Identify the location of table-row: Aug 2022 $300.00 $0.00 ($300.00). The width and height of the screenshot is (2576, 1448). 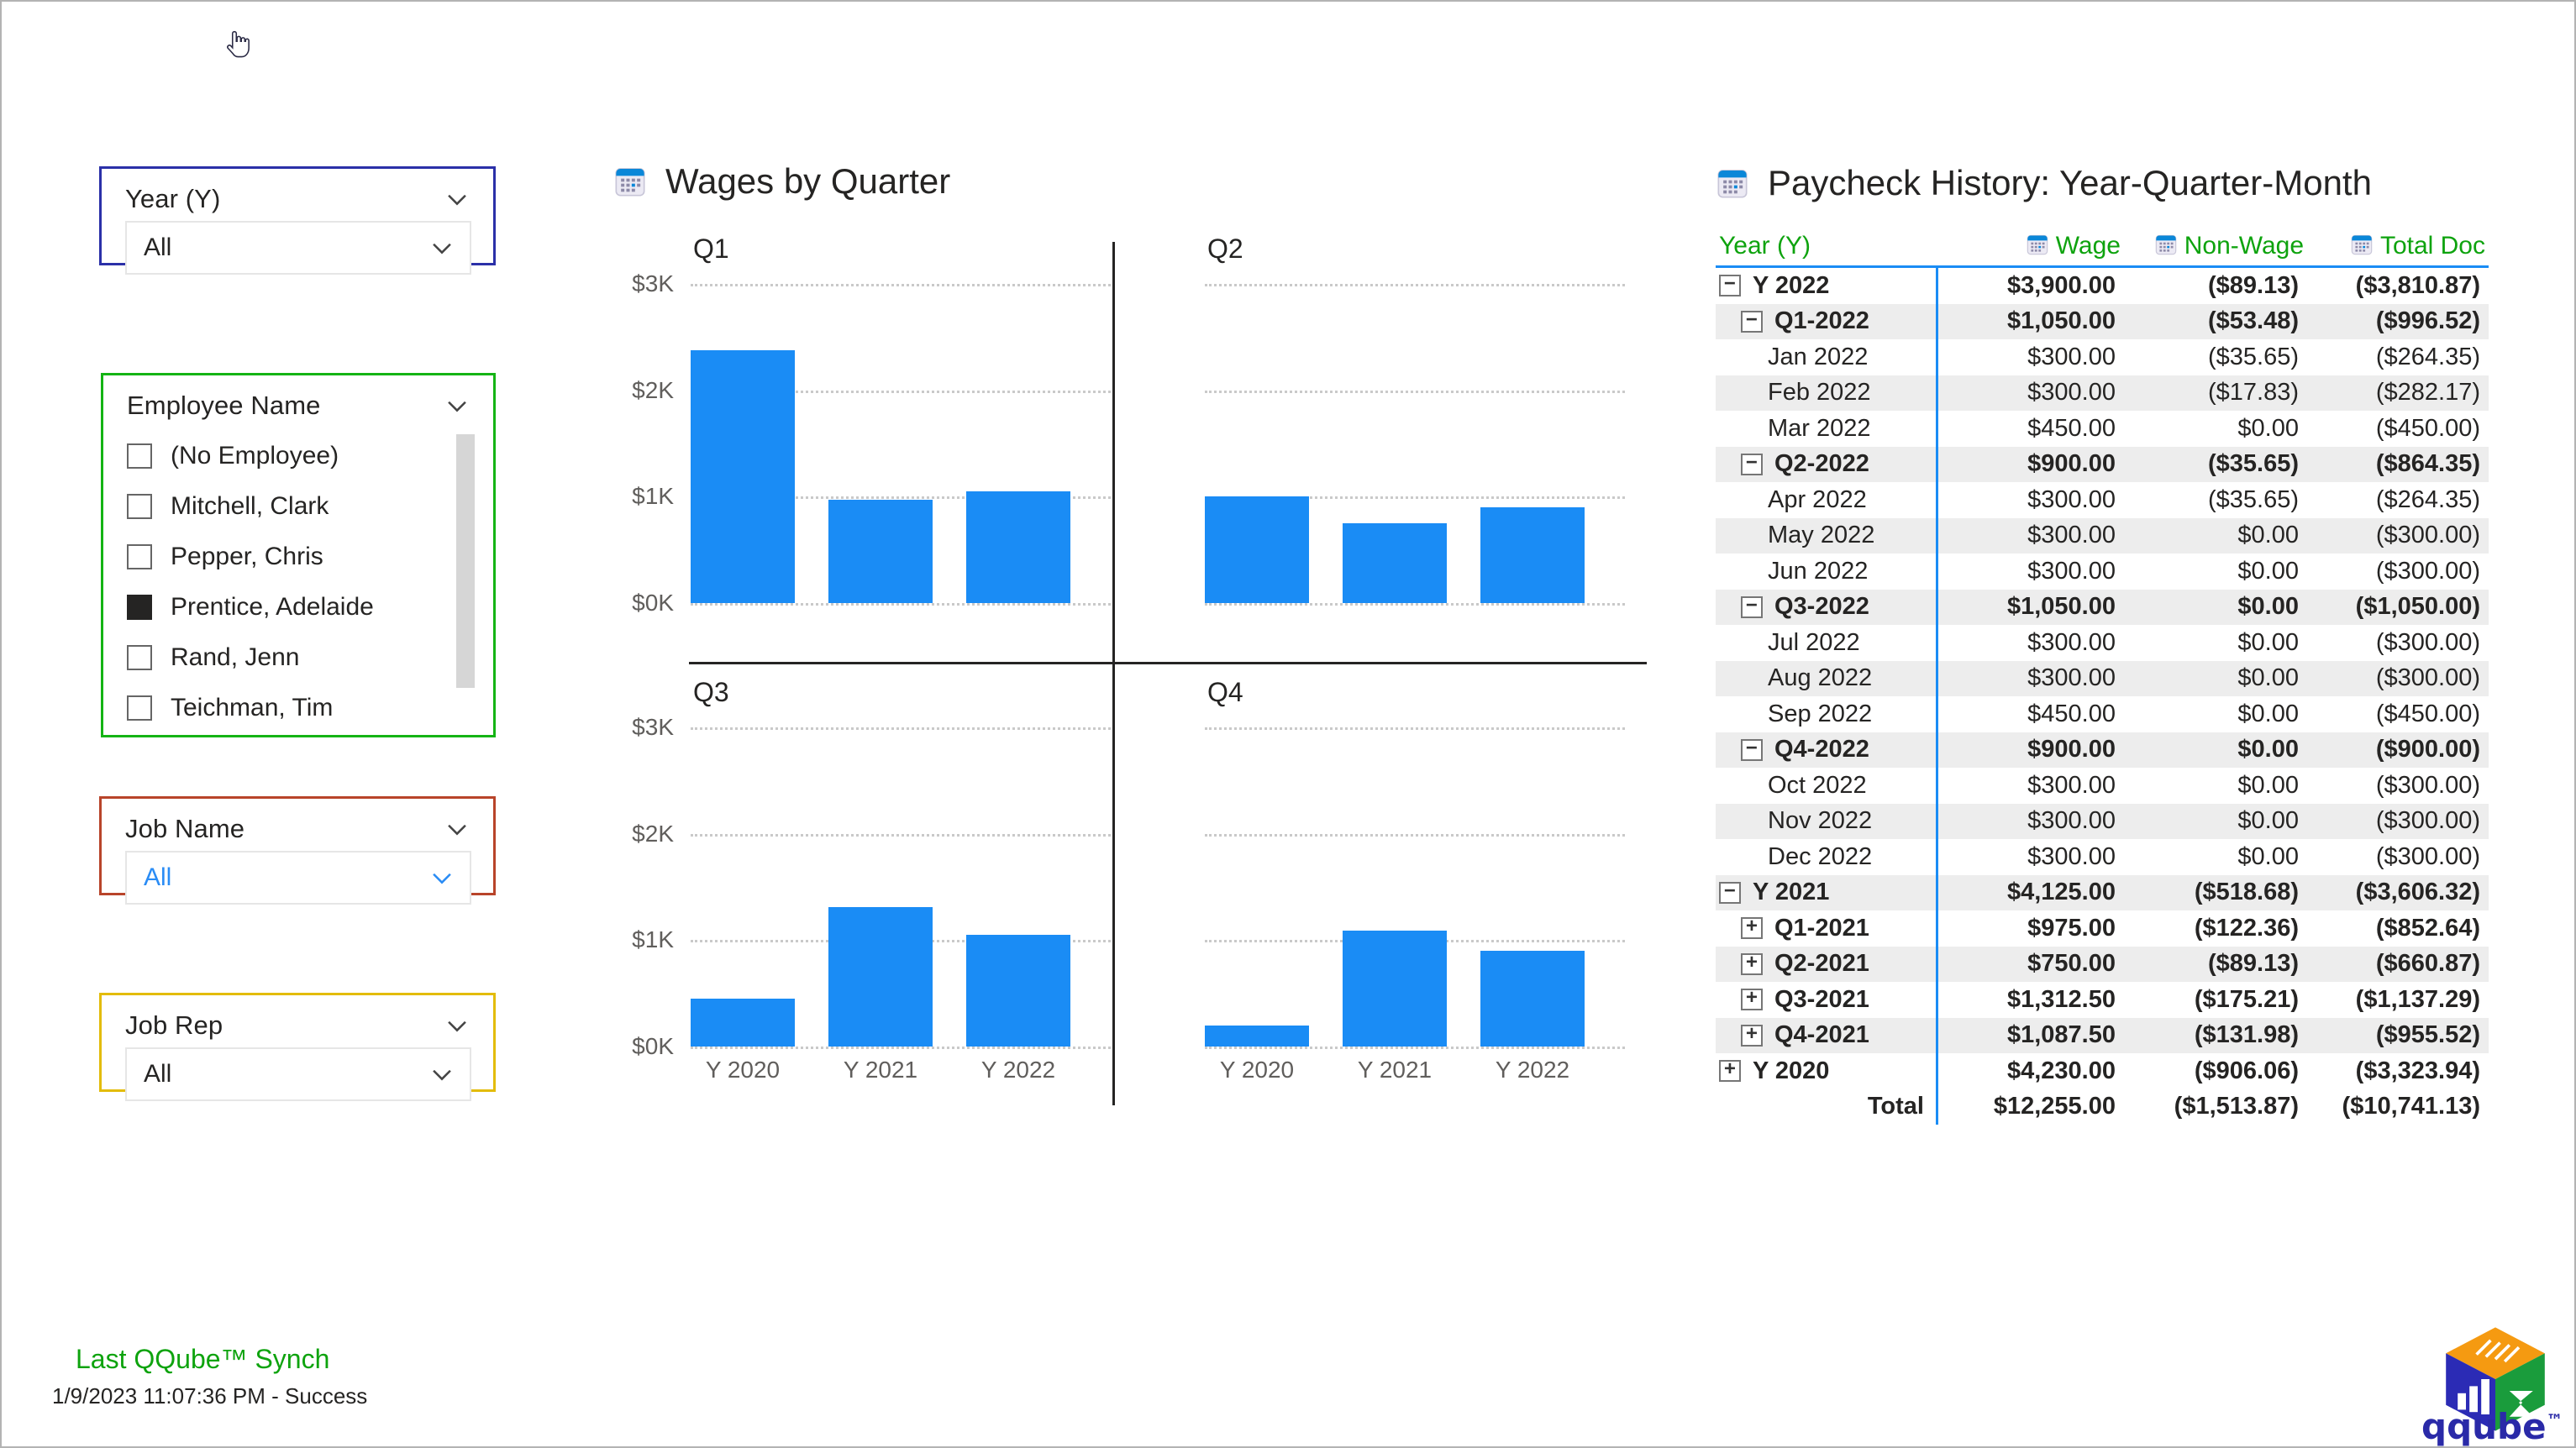
(2102, 678).